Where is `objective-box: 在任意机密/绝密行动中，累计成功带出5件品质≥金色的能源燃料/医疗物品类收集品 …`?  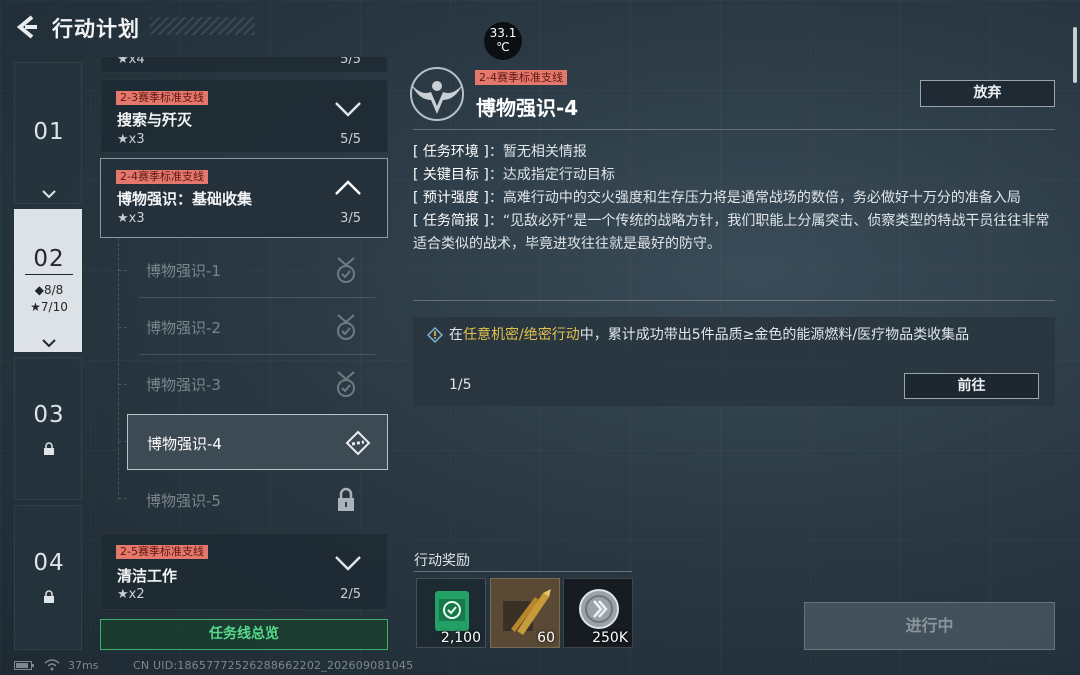
objective-box: 在任意机密/绝密行动中，累计成功带出5件品质≥金色的能源燃料/医疗物品类收集品 … is located at coordinates (734, 361).